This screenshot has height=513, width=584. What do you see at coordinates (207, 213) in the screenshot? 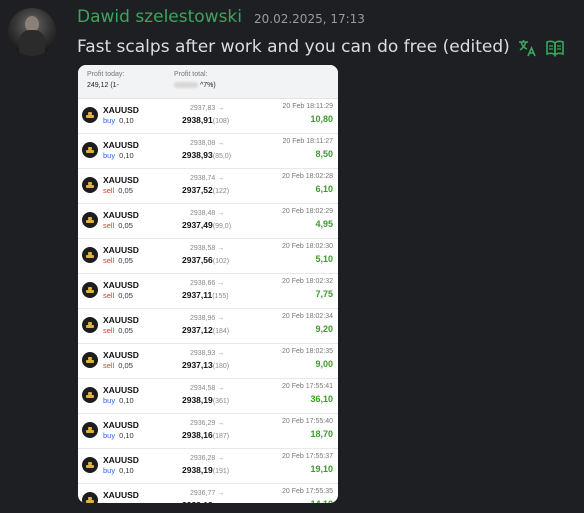
I see `open-price: 2938,48 →` at bounding box center [207, 213].